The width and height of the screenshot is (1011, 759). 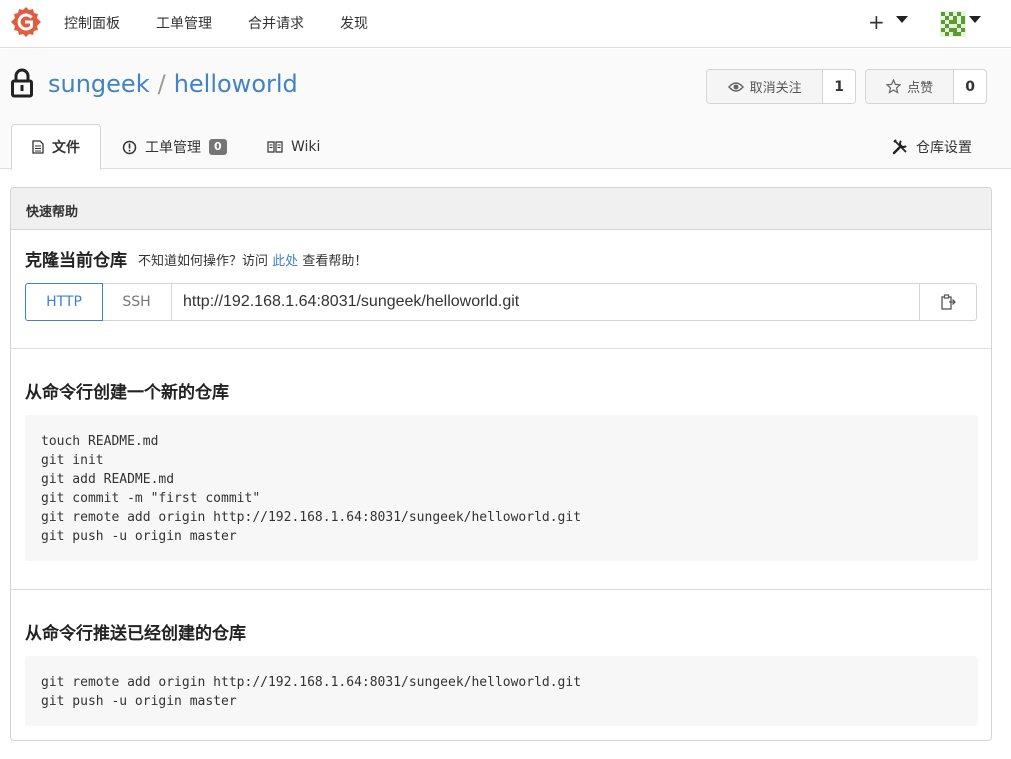 I want to click on create-plus-icon: +, so click(x=876, y=22).